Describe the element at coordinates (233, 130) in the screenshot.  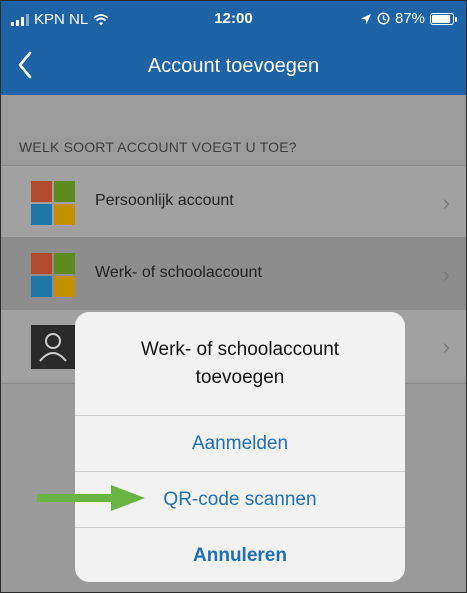
I see `section-header: WELK SOORT ACCOUNT VOEGT U TOE?` at that location.